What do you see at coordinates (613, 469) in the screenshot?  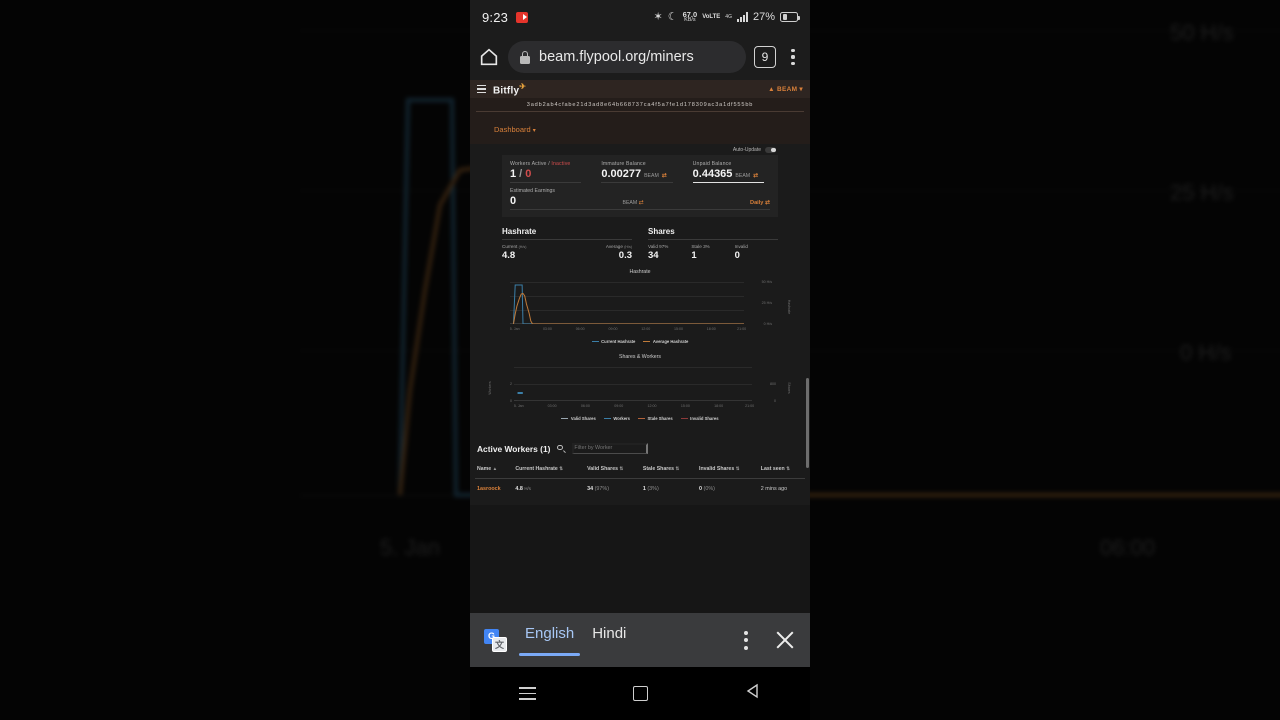 I see `col-valid-shares: Valid Shares ⇅` at bounding box center [613, 469].